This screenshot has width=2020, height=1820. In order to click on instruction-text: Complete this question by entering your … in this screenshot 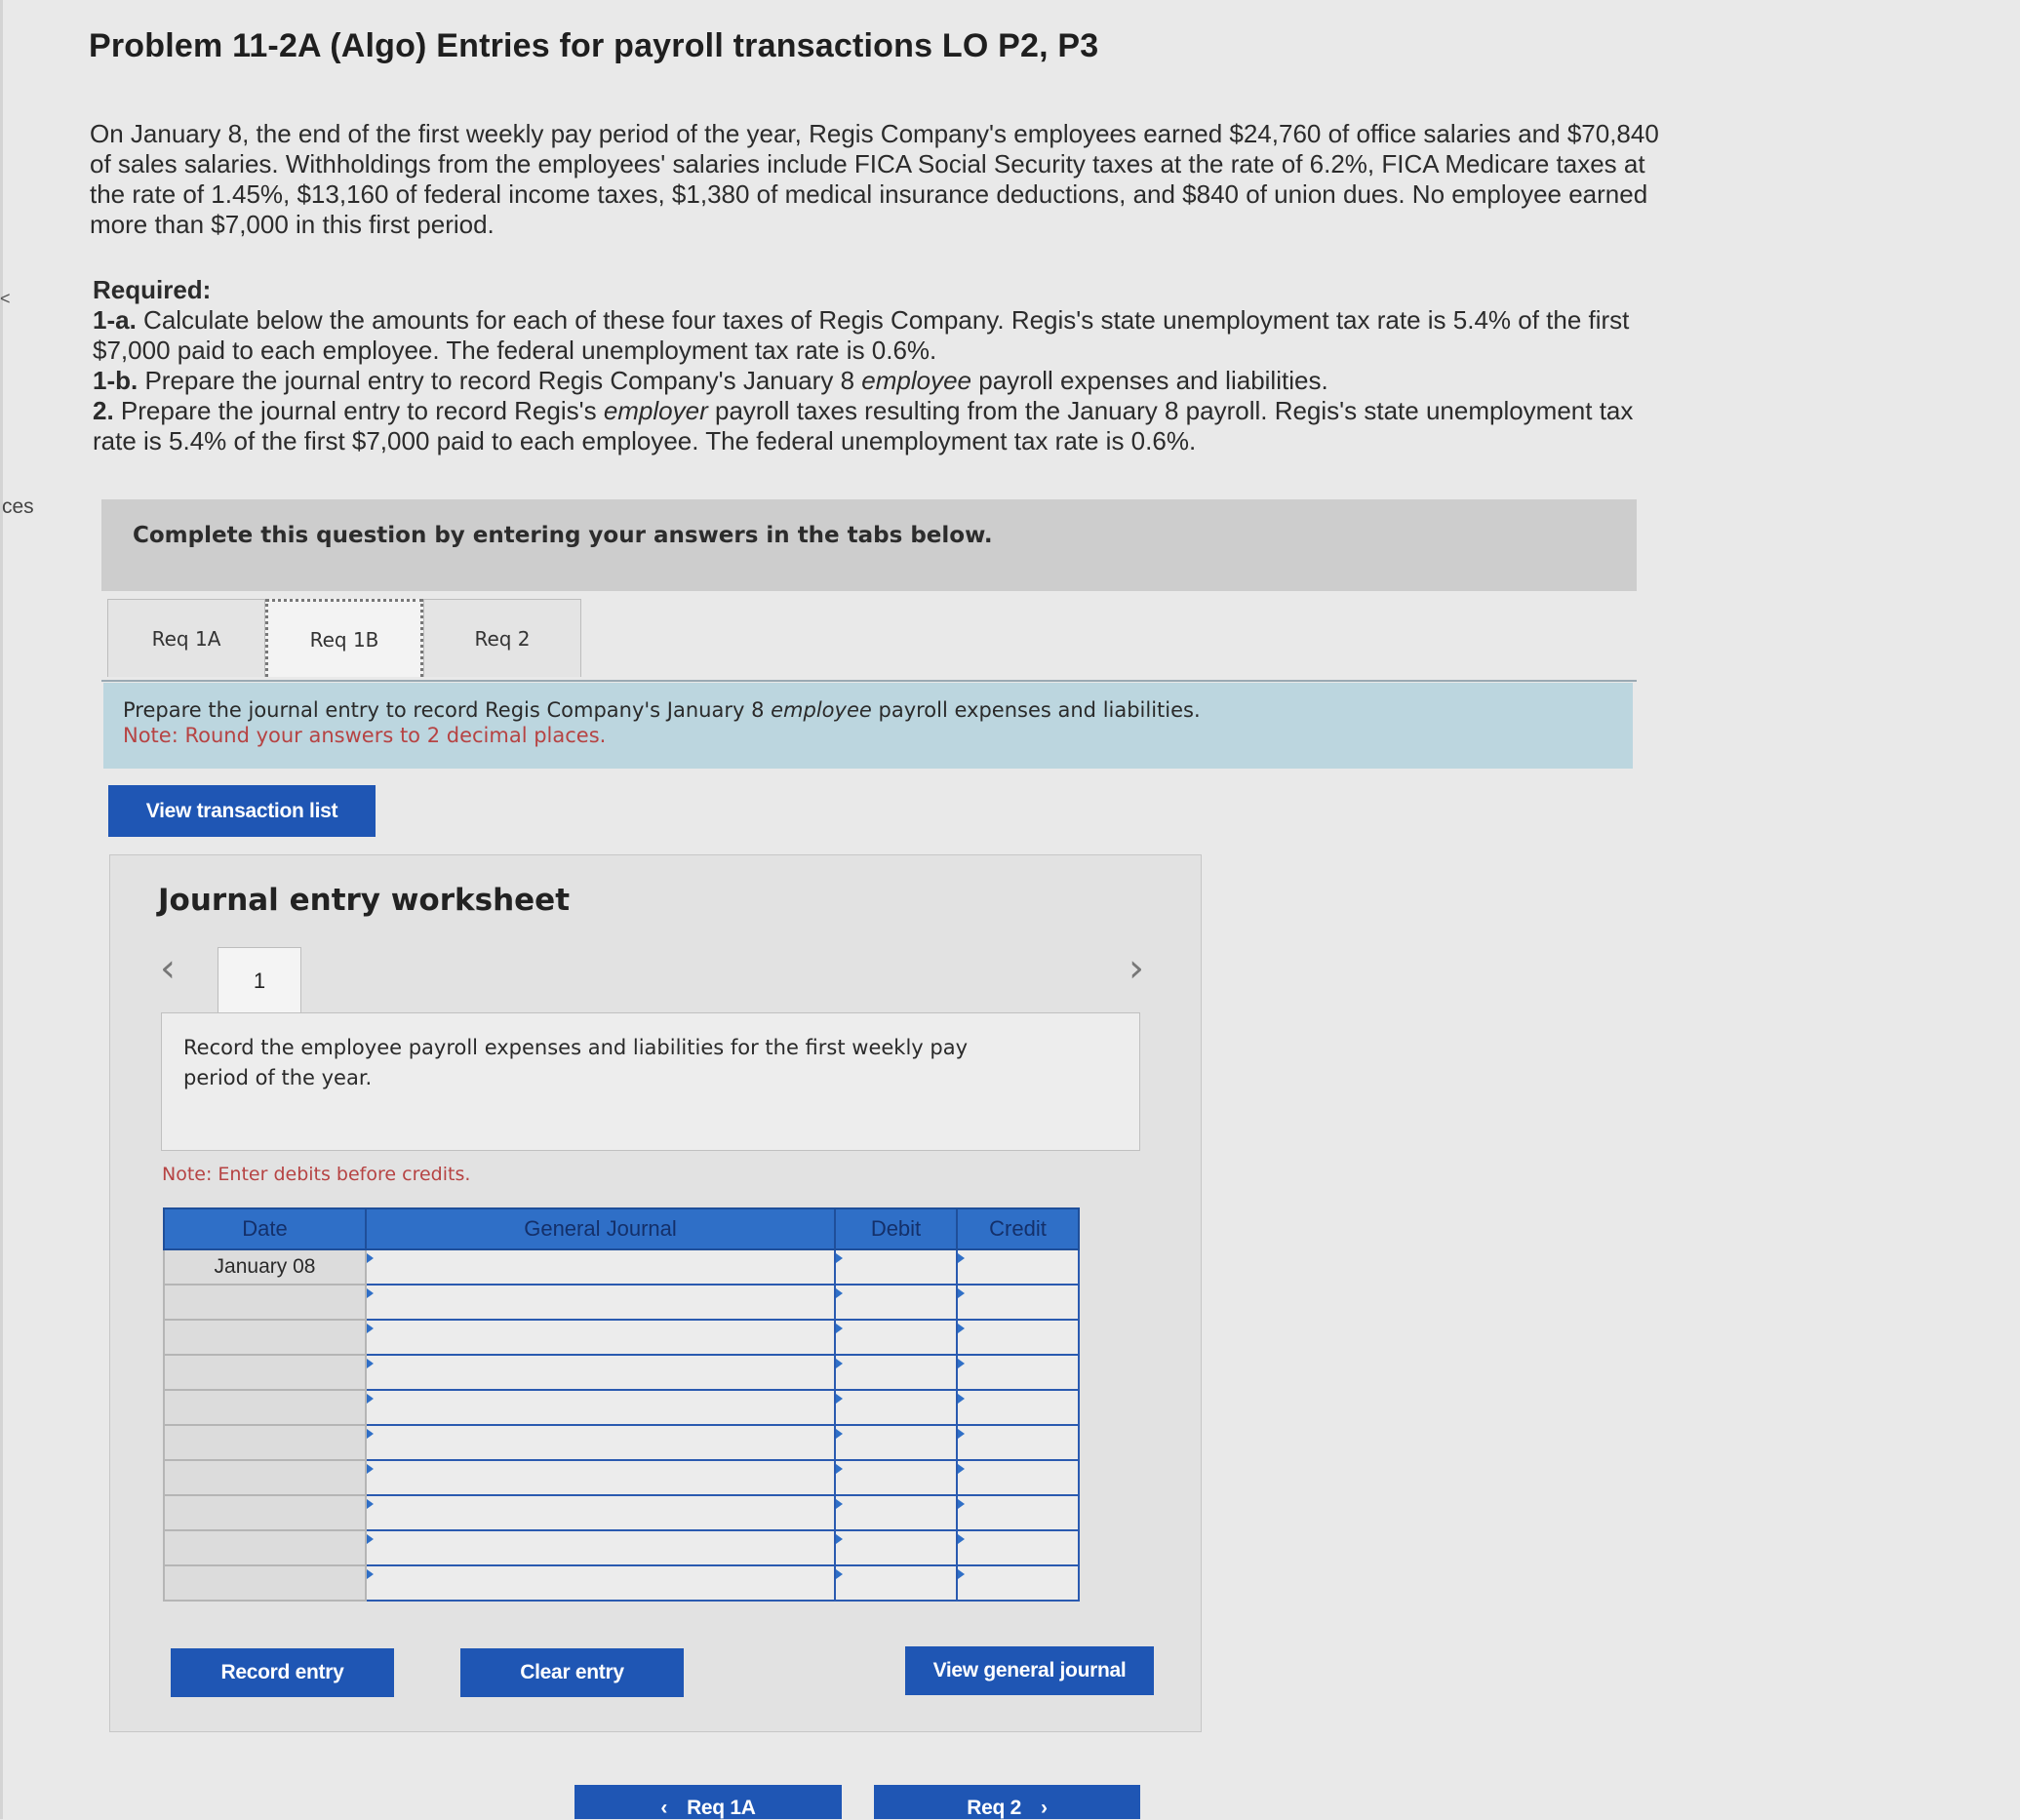, I will do `click(563, 535)`.